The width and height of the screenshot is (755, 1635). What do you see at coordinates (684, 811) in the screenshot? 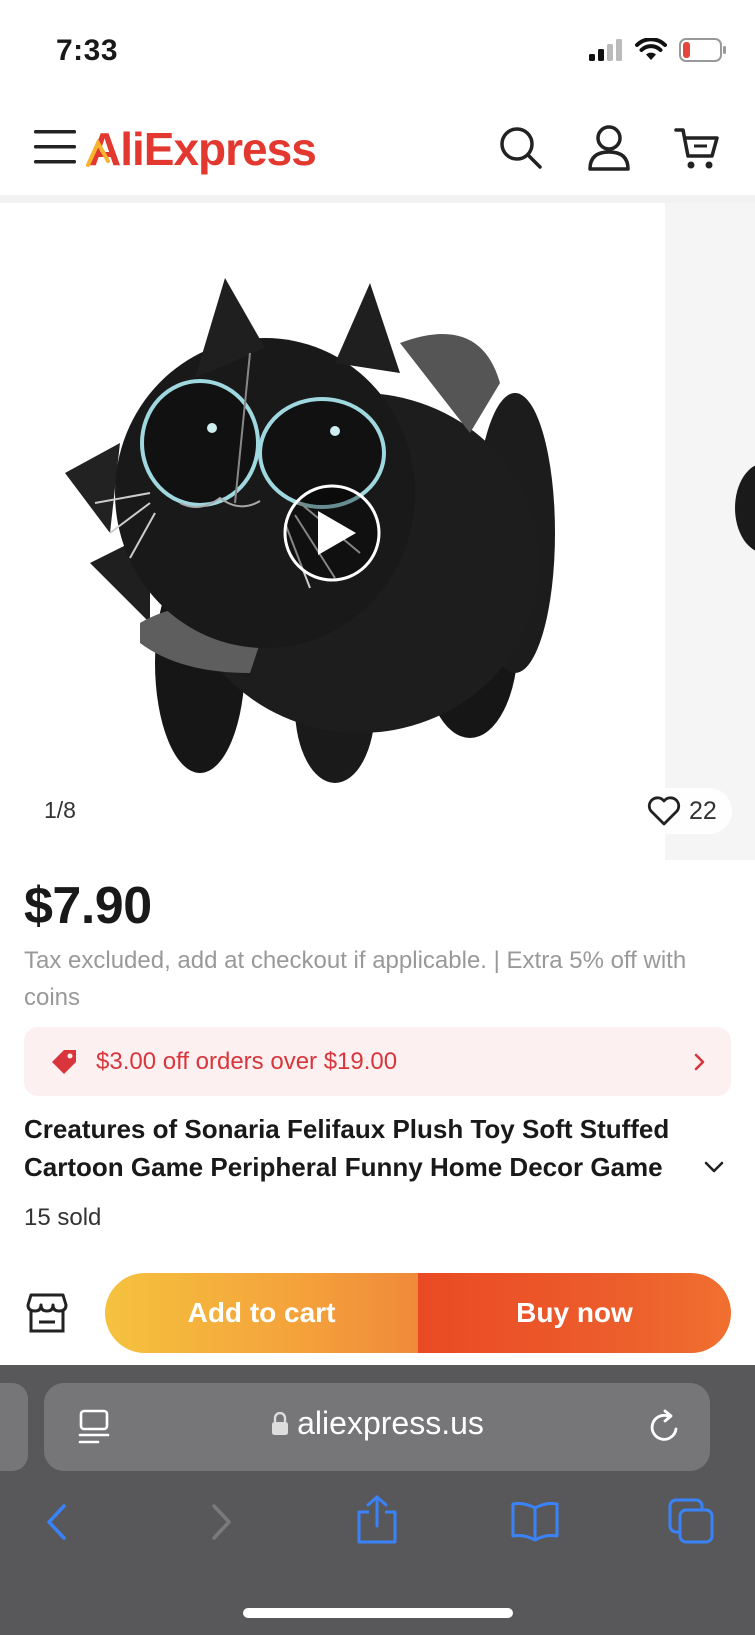
I see `wishlist-button: 22` at bounding box center [684, 811].